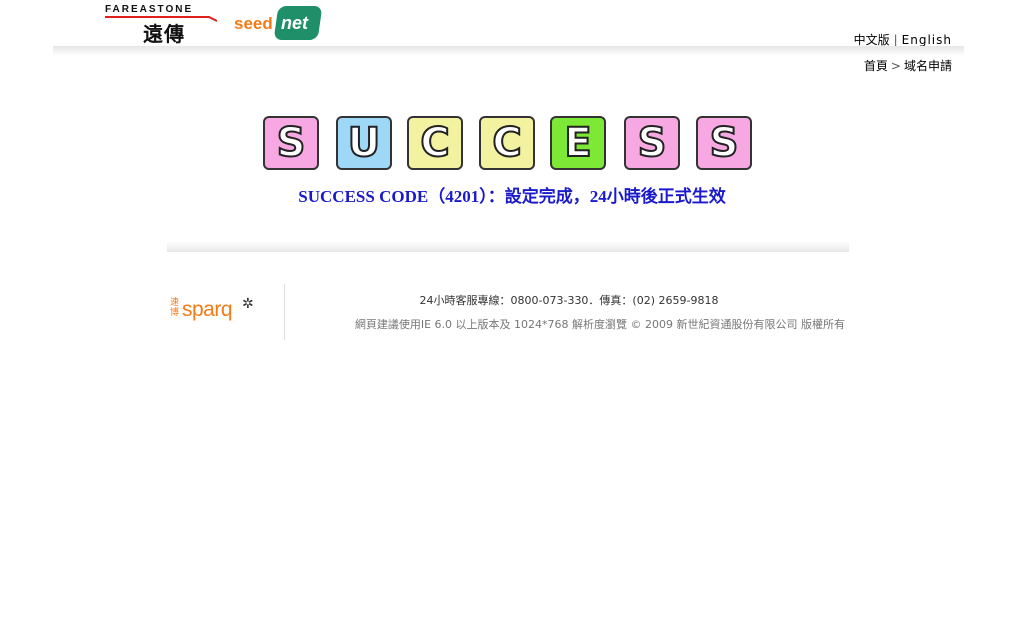 The height and width of the screenshot is (632, 1024). What do you see at coordinates (927, 66) in the screenshot?
I see `breadcrumb-current: 域名申請` at bounding box center [927, 66].